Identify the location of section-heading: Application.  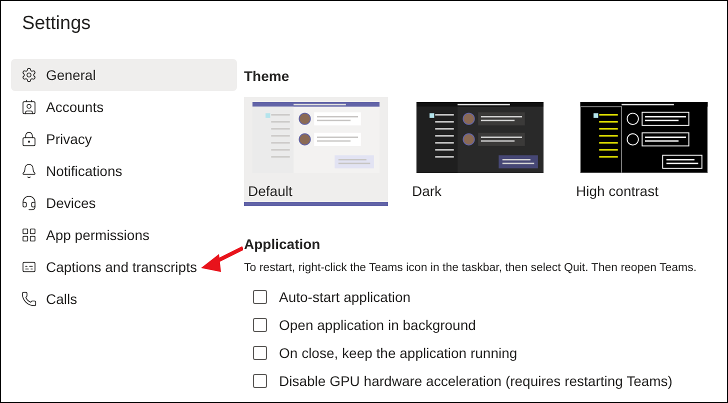
(283, 244).